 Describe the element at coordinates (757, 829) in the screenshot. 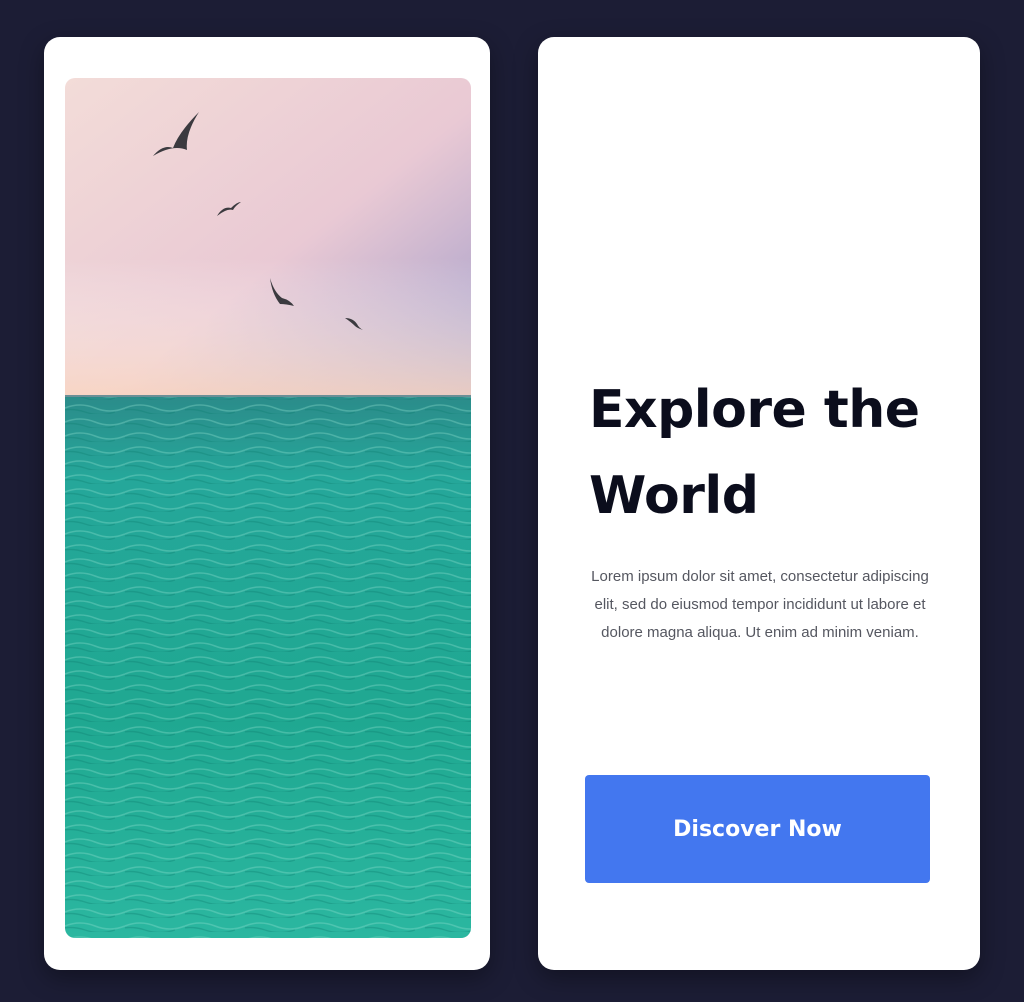

I see `discover-now-button: Discover Now` at that location.